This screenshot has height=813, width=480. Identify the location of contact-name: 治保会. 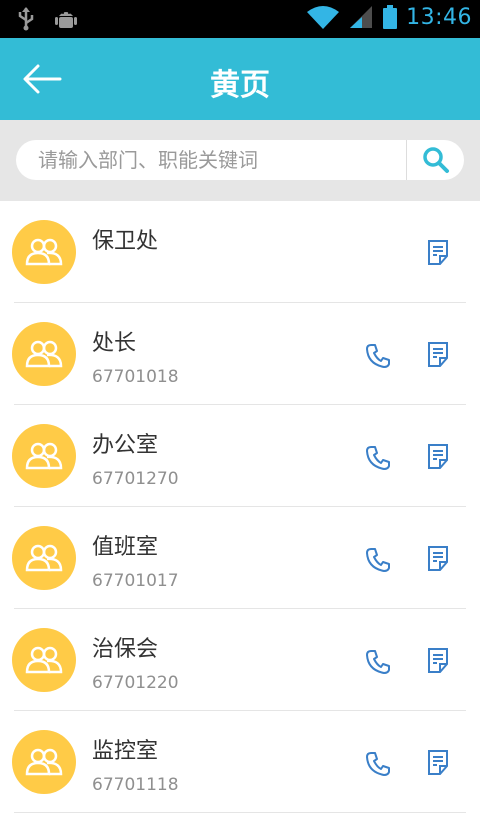
(125, 649).